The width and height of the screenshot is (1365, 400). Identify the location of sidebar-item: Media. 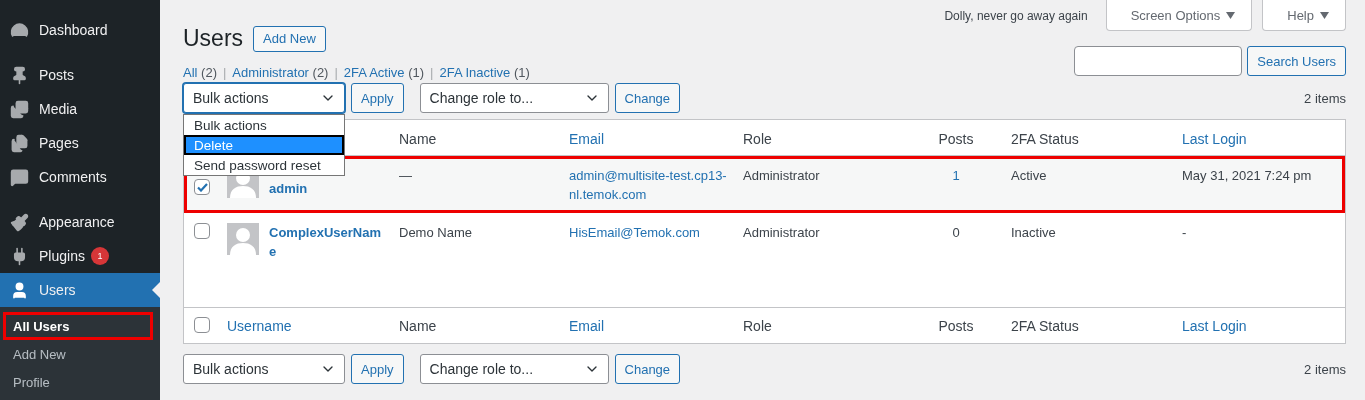
(80, 109).